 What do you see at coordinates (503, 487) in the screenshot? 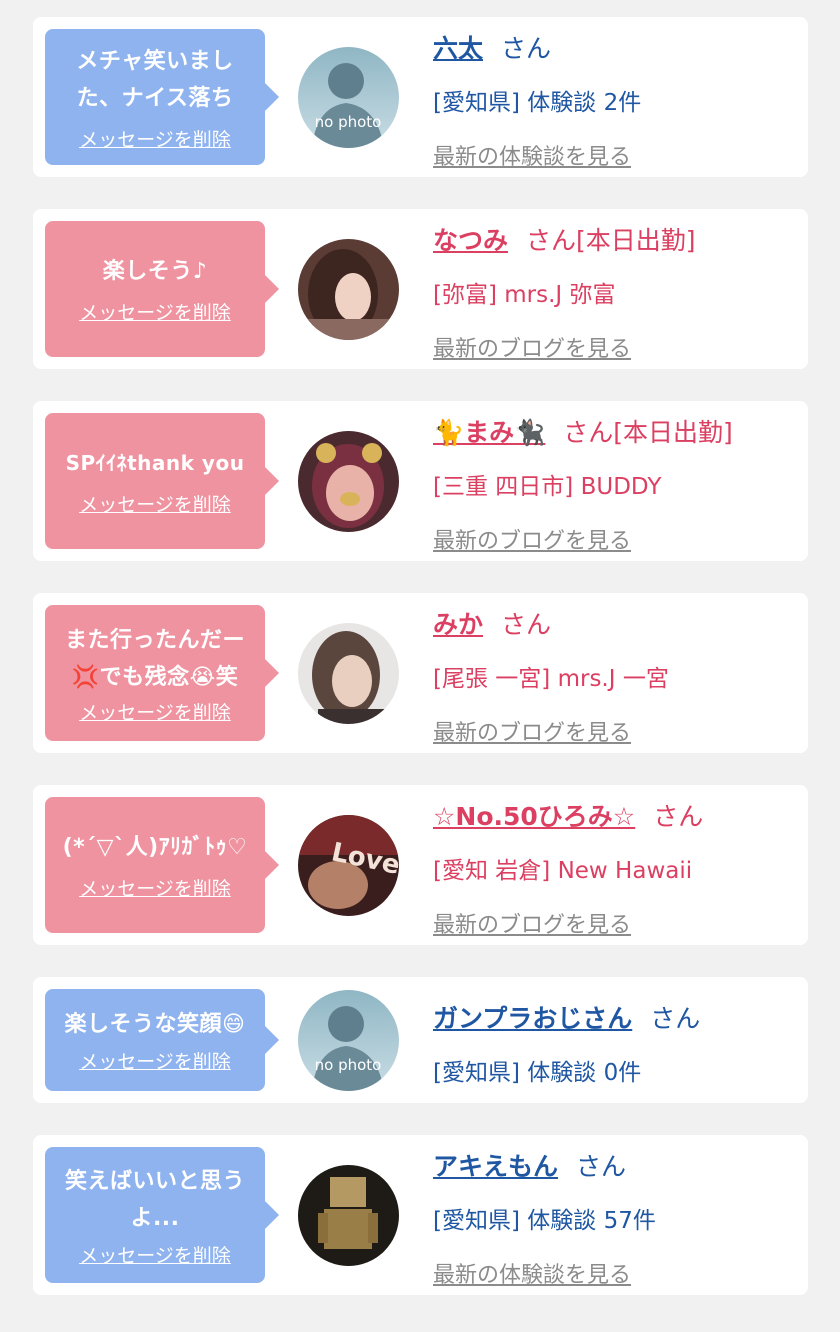
I see `location: [三重 四日市]` at bounding box center [503, 487].